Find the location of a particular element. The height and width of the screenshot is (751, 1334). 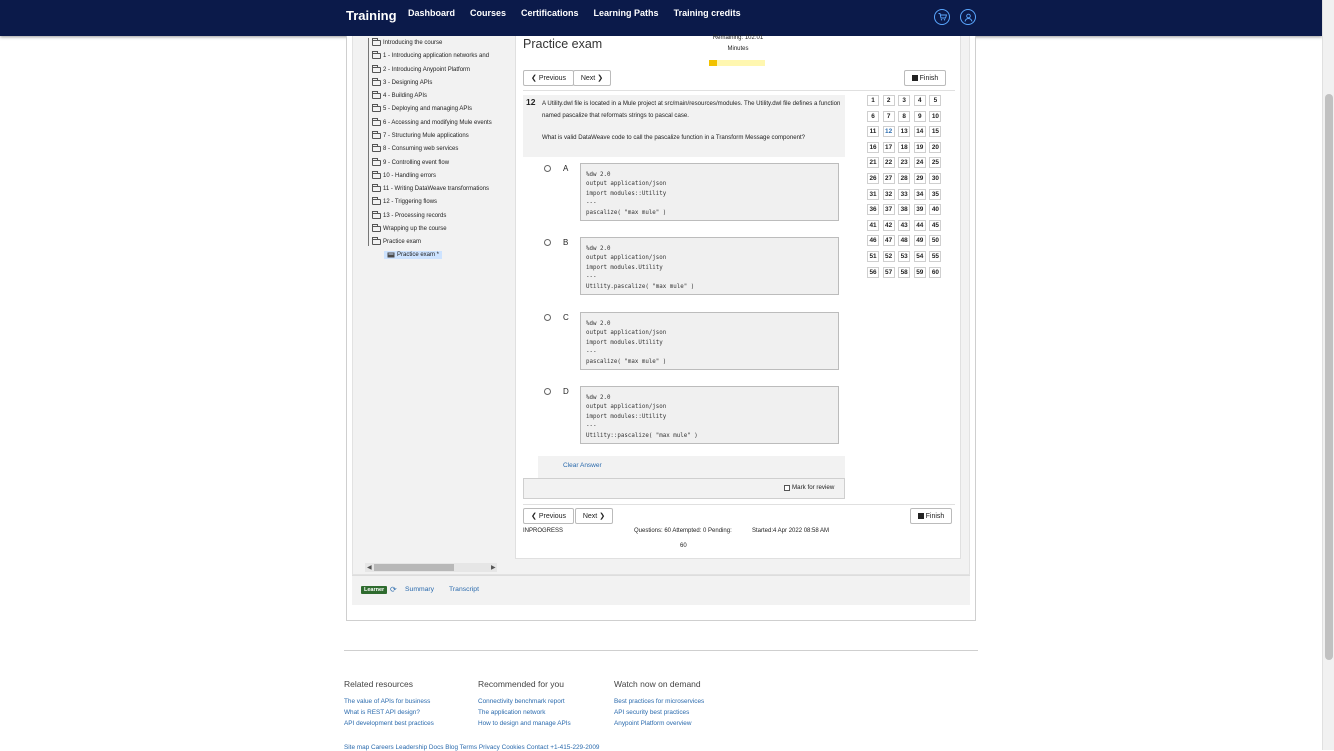

page-scrollbar is located at coordinates (1328, 375).